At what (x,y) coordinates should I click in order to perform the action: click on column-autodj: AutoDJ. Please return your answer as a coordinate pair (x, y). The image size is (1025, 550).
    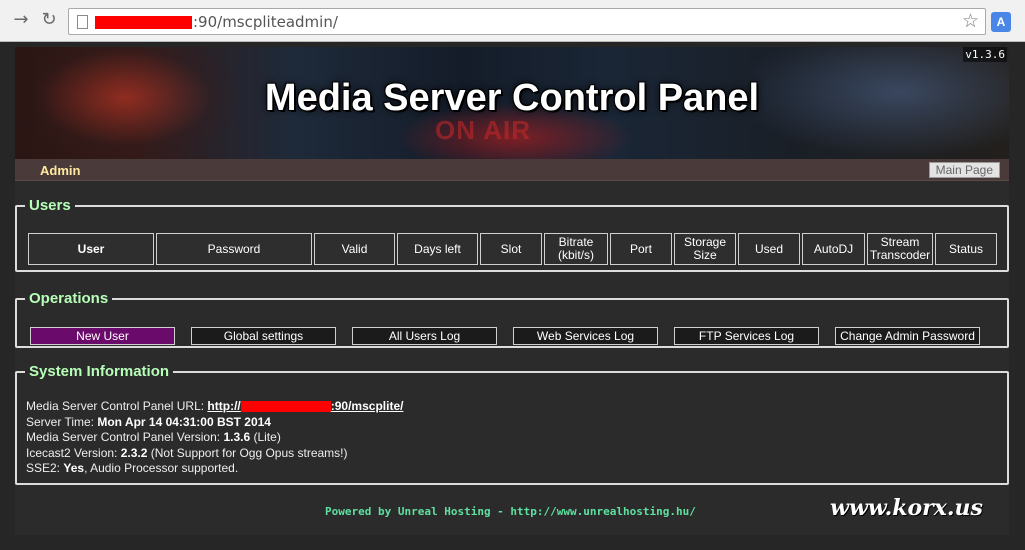
    Looking at the image, I should click on (833, 249).